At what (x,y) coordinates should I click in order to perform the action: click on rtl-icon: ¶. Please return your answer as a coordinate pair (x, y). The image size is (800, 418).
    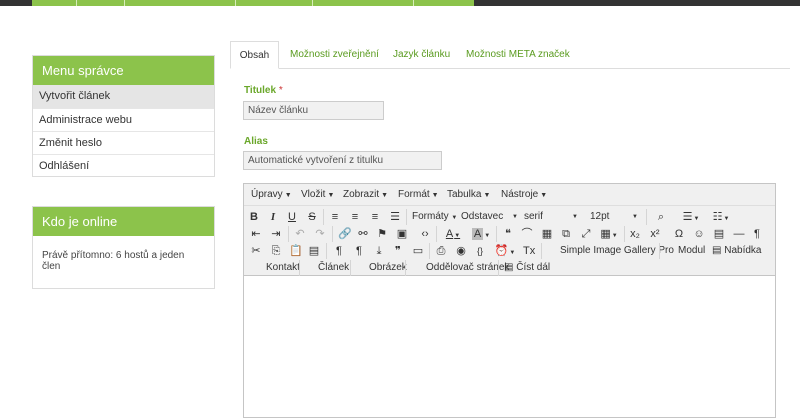
    Looking at the image, I should click on (359, 251).